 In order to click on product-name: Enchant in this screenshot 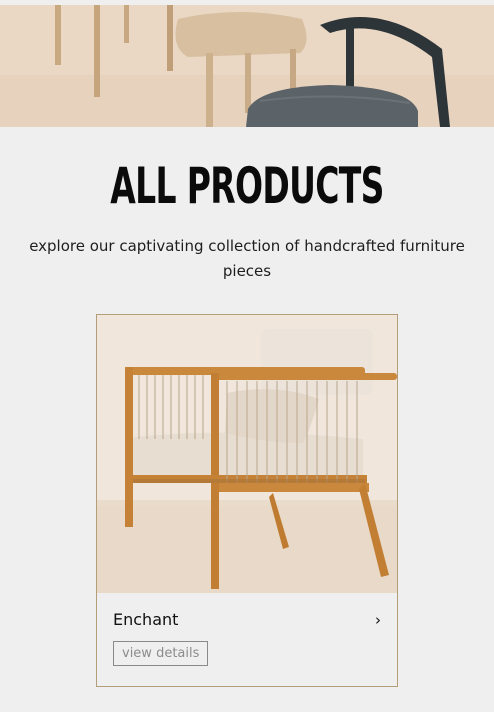, I will do `click(145, 619)`.